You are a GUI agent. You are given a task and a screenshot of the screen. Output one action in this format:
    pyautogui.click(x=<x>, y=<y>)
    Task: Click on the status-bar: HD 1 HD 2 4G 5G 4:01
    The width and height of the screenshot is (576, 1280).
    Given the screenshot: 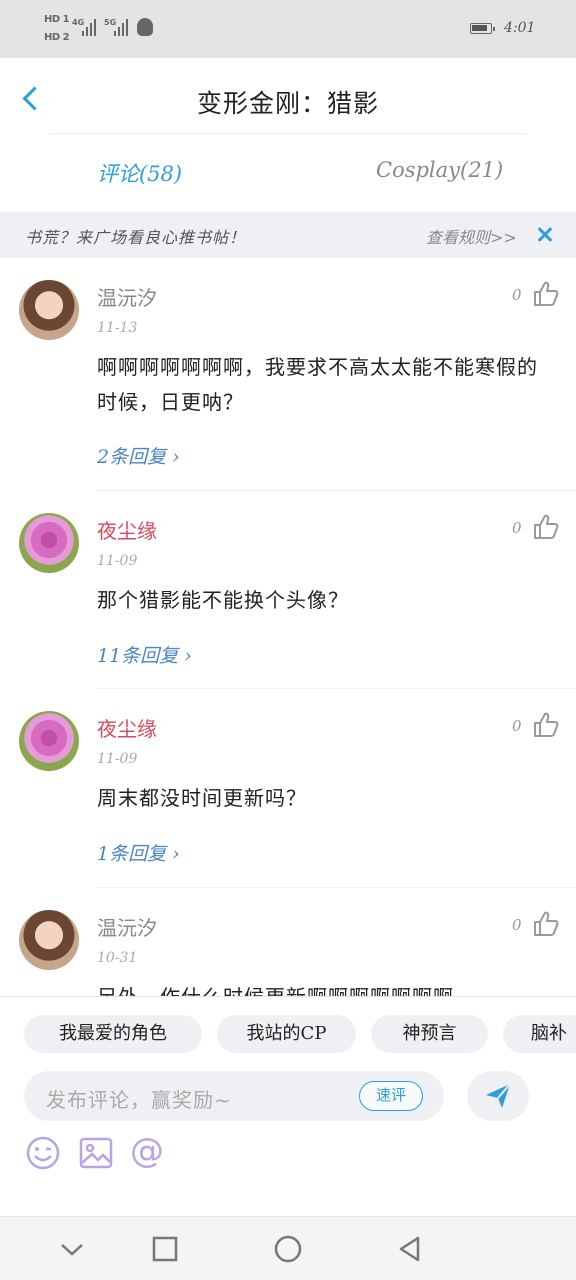 What is the action you would take?
    pyautogui.click(x=288, y=29)
    